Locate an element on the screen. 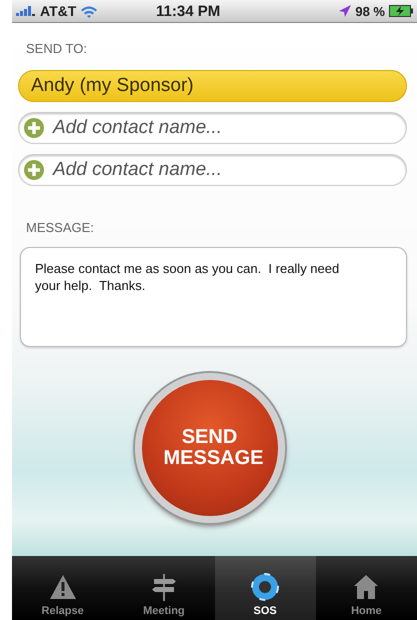  recipient-field: Andy (my Sponsor) is located at coordinates (212, 86).